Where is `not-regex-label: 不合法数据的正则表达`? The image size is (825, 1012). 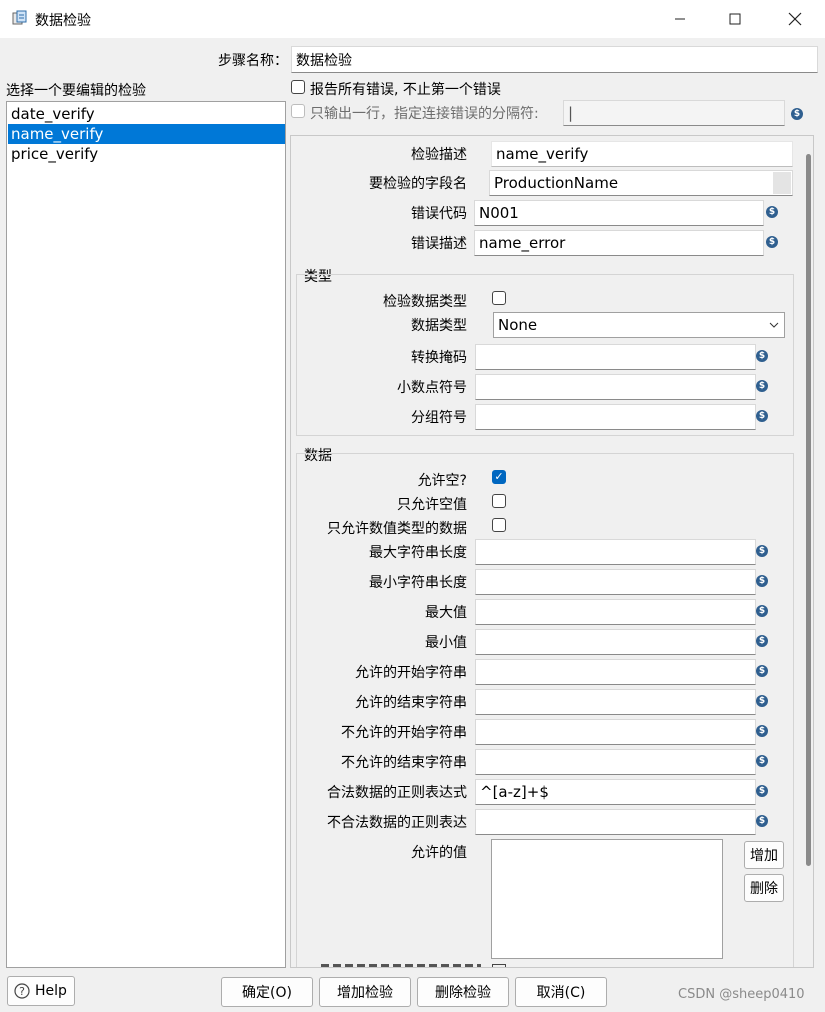
not-regex-label: 不合法数据的正则表达 is located at coordinates (397, 823).